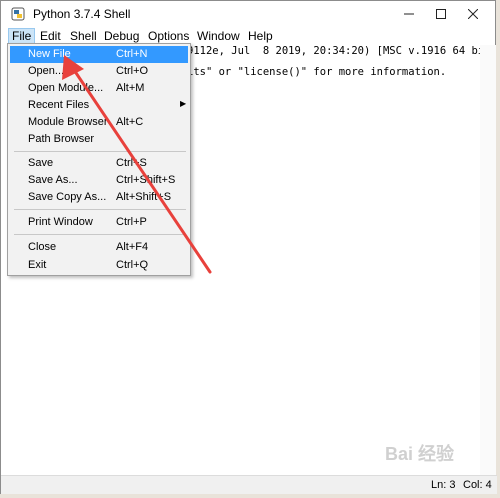 The image size is (500, 498). Describe the element at coordinates (144, 197) in the screenshot. I see `menu-item-shortcut: Alt+Shift+S` at that location.